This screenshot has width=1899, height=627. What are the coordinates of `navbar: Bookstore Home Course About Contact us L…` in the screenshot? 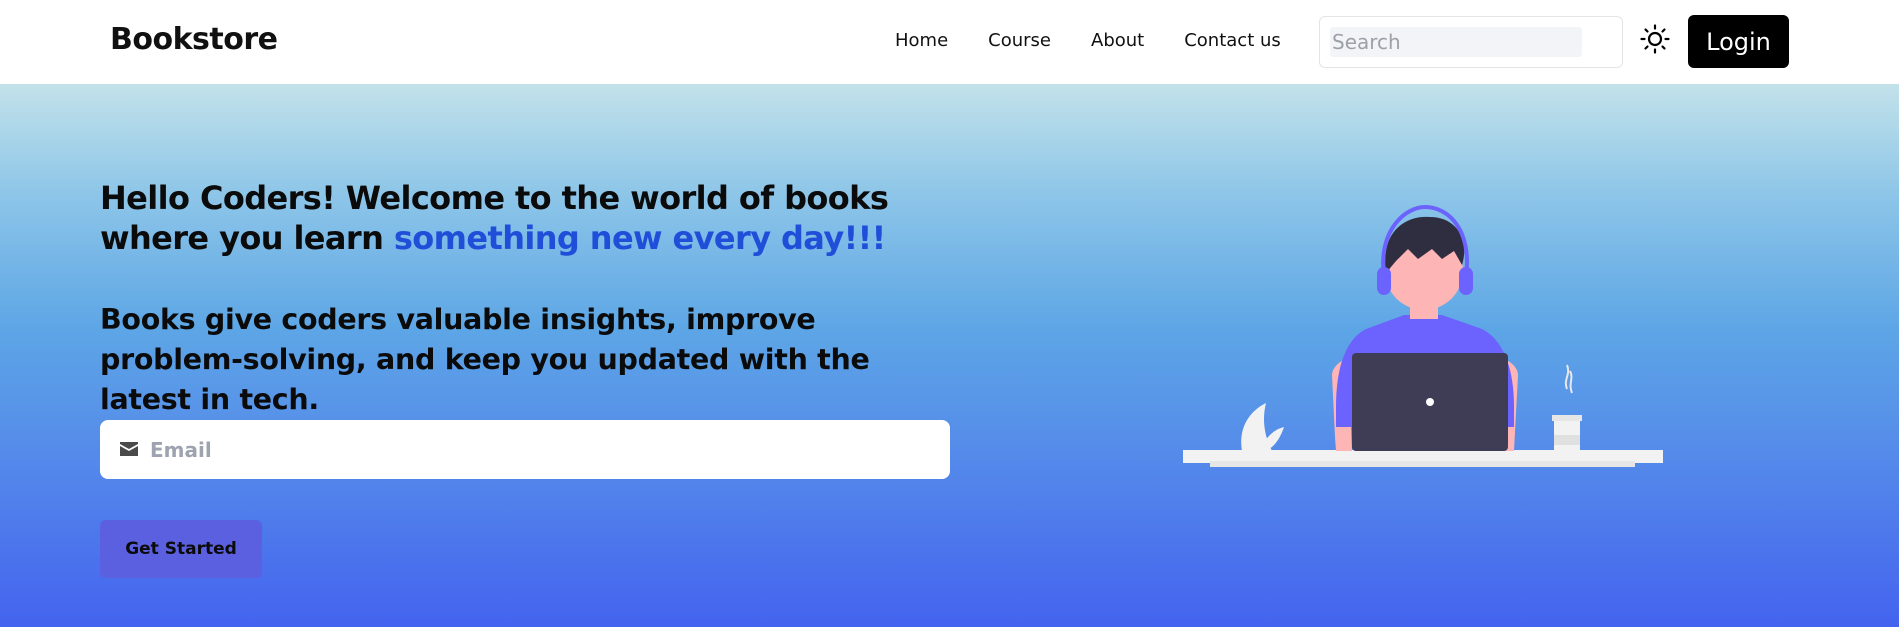 It's located at (949, 42).